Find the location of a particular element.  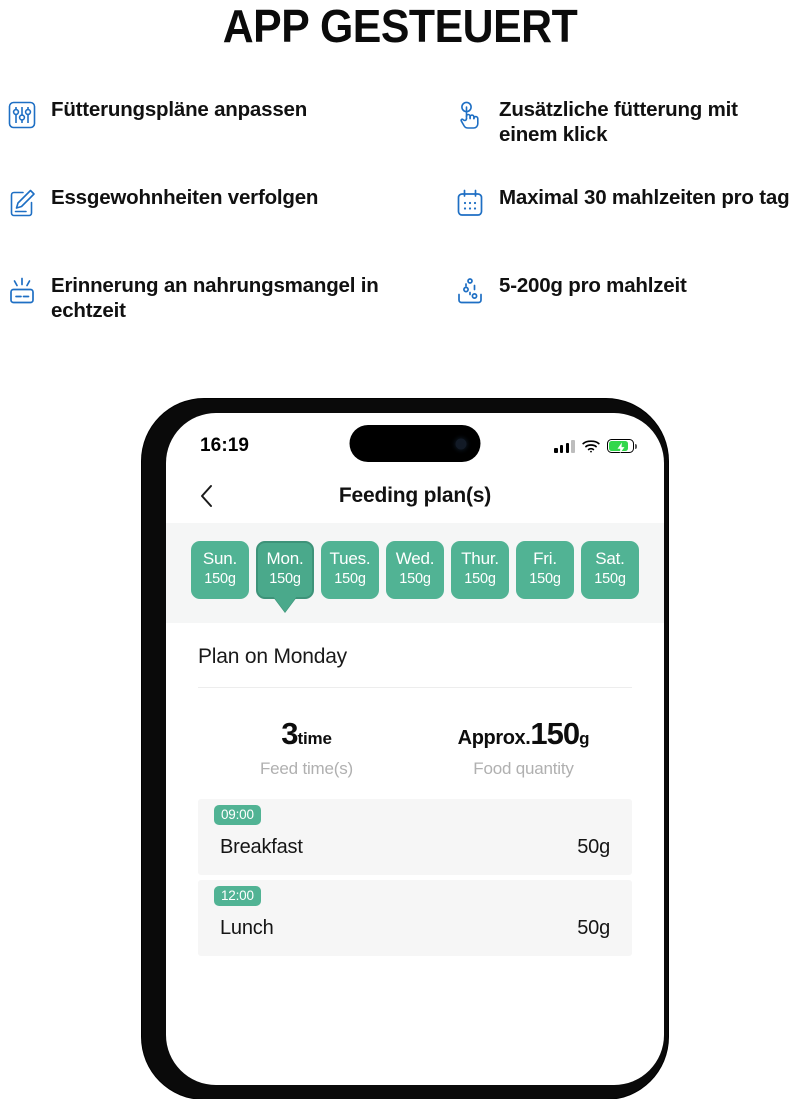

feature-label: Zusätzliche fütterung mit einem klick is located at coordinates (618, 122).